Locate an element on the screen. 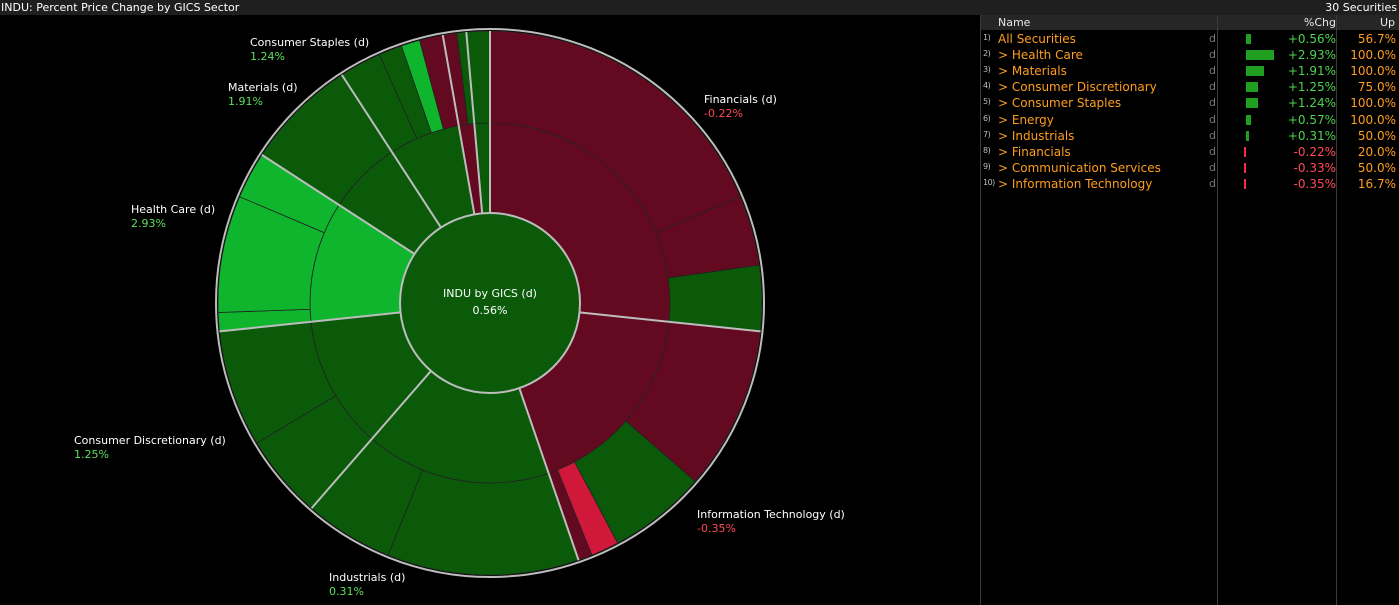  row-name: > Consumer Staples is located at coordinates (1059, 103).